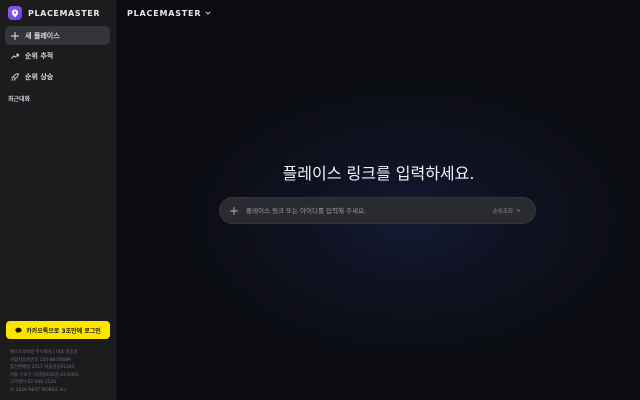 The height and width of the screenshot is (400, 640). I want to click on kakao-login-label: 카카오톡으로 3초만에 로그인, so click(63, 331).